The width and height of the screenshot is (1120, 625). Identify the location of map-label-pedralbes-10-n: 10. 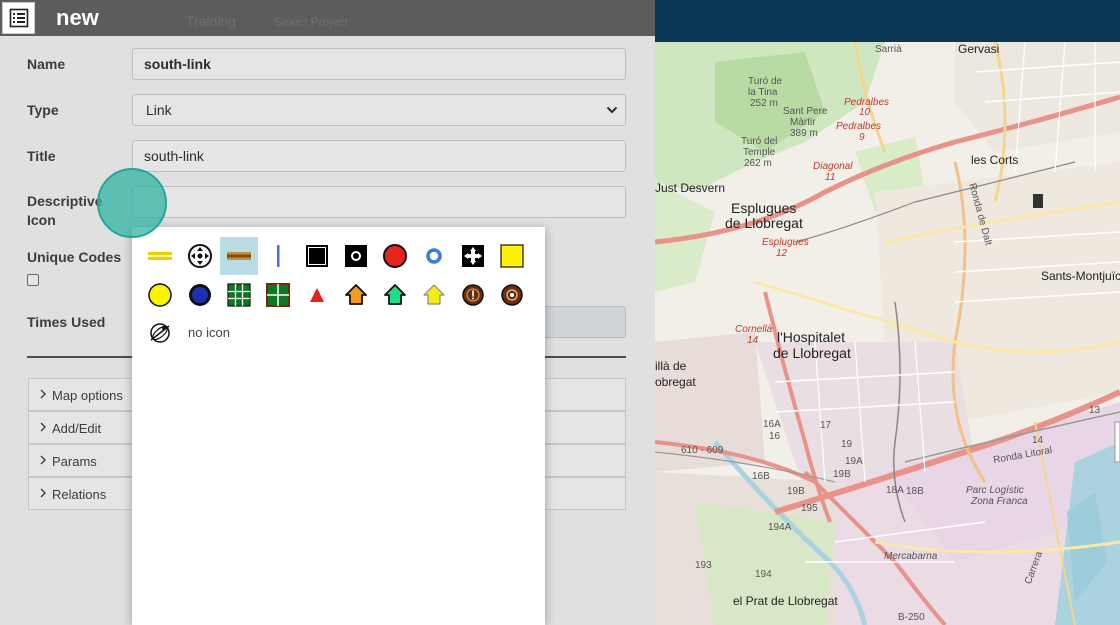
(865, 112).